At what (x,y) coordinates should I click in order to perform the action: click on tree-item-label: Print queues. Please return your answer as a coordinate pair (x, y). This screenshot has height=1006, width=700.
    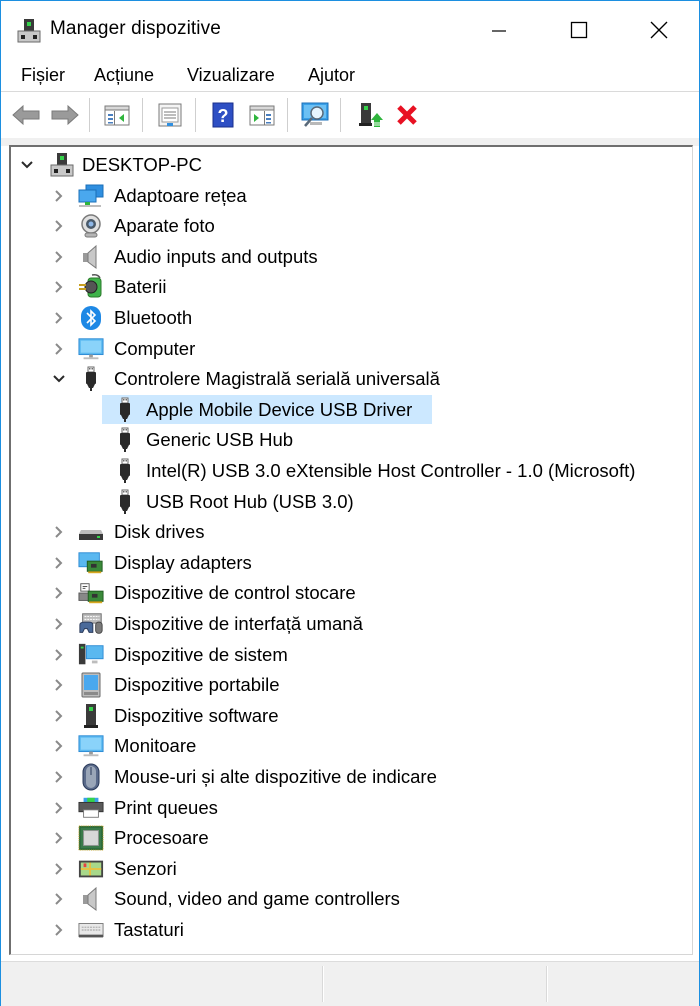
    Looking at the image, I should click on (166, 807).